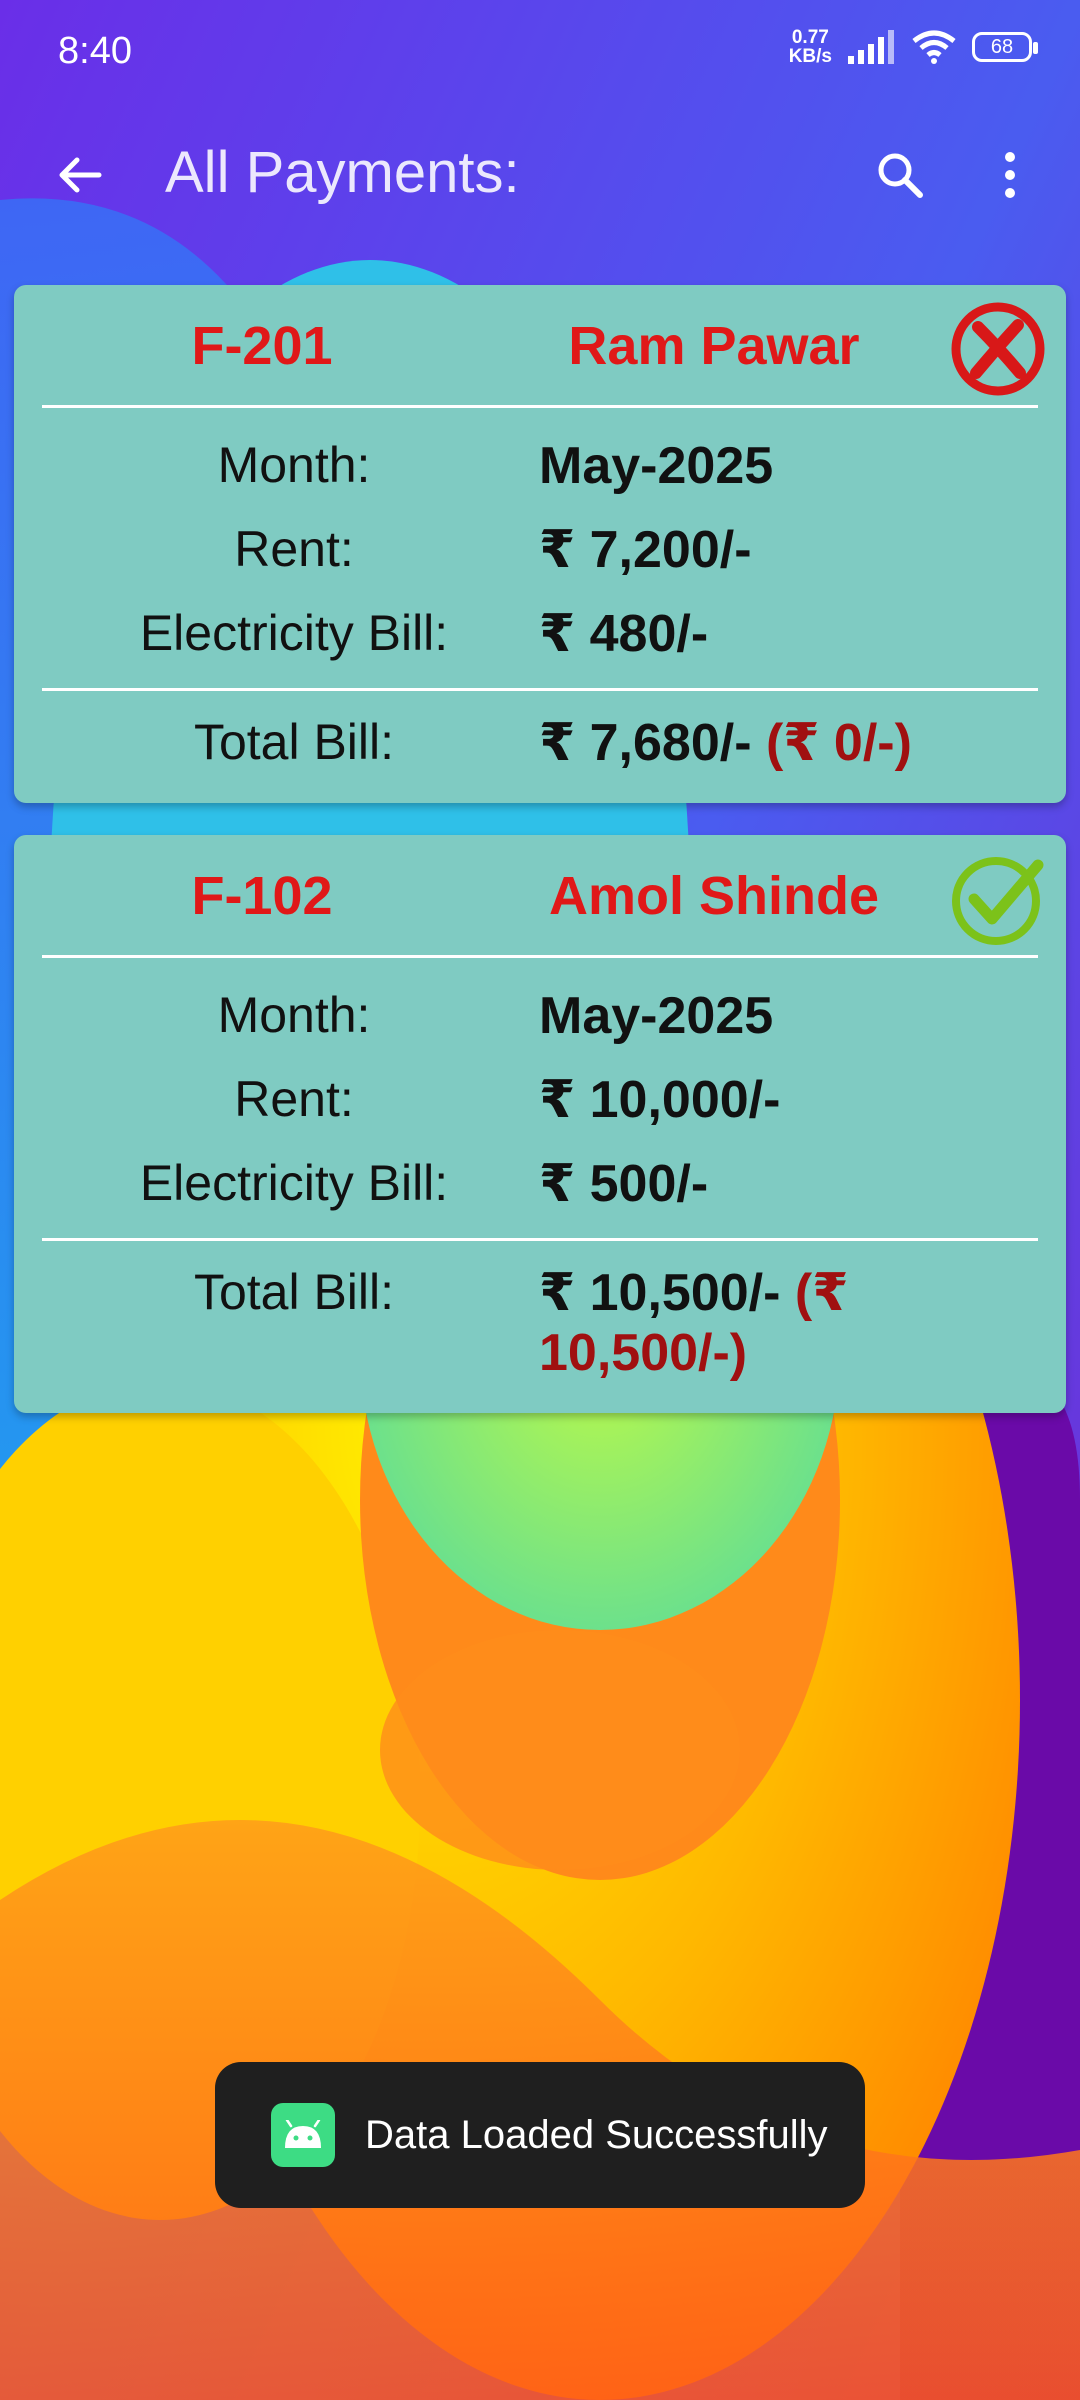  What do you see at coordinates (262, 346) in the screenshot?
I see `flat-number: F-201` at bounding box center [262, 346].